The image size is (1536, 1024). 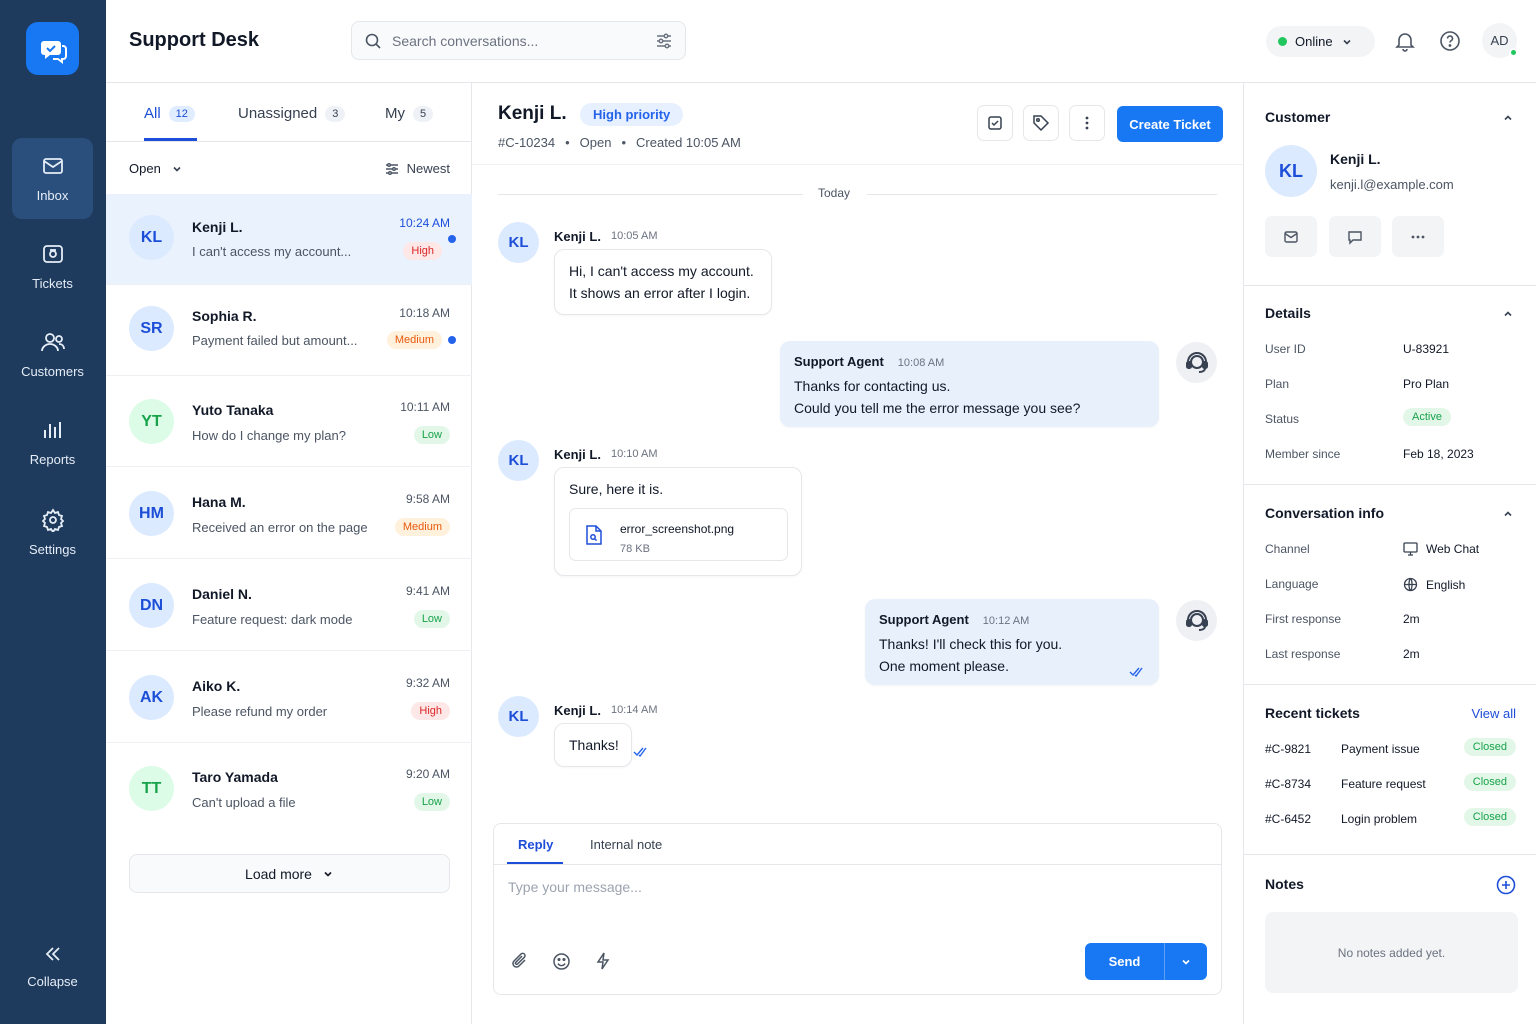 I want to click on sort-sliders-icon, so click(x=391, y=168).